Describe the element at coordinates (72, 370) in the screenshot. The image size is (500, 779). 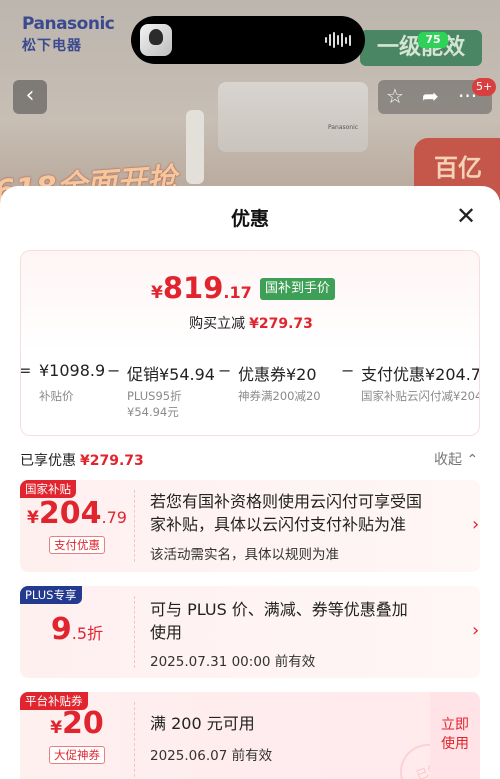
I see `formula-subsidy-price: ¥1098.9` at that location.